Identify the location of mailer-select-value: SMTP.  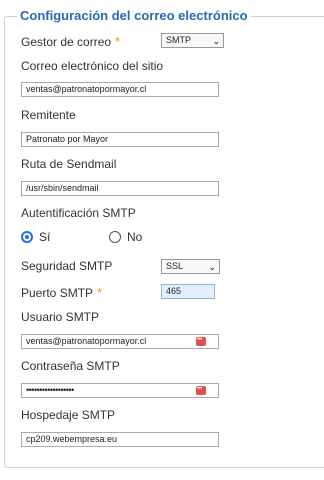
(179, 40).